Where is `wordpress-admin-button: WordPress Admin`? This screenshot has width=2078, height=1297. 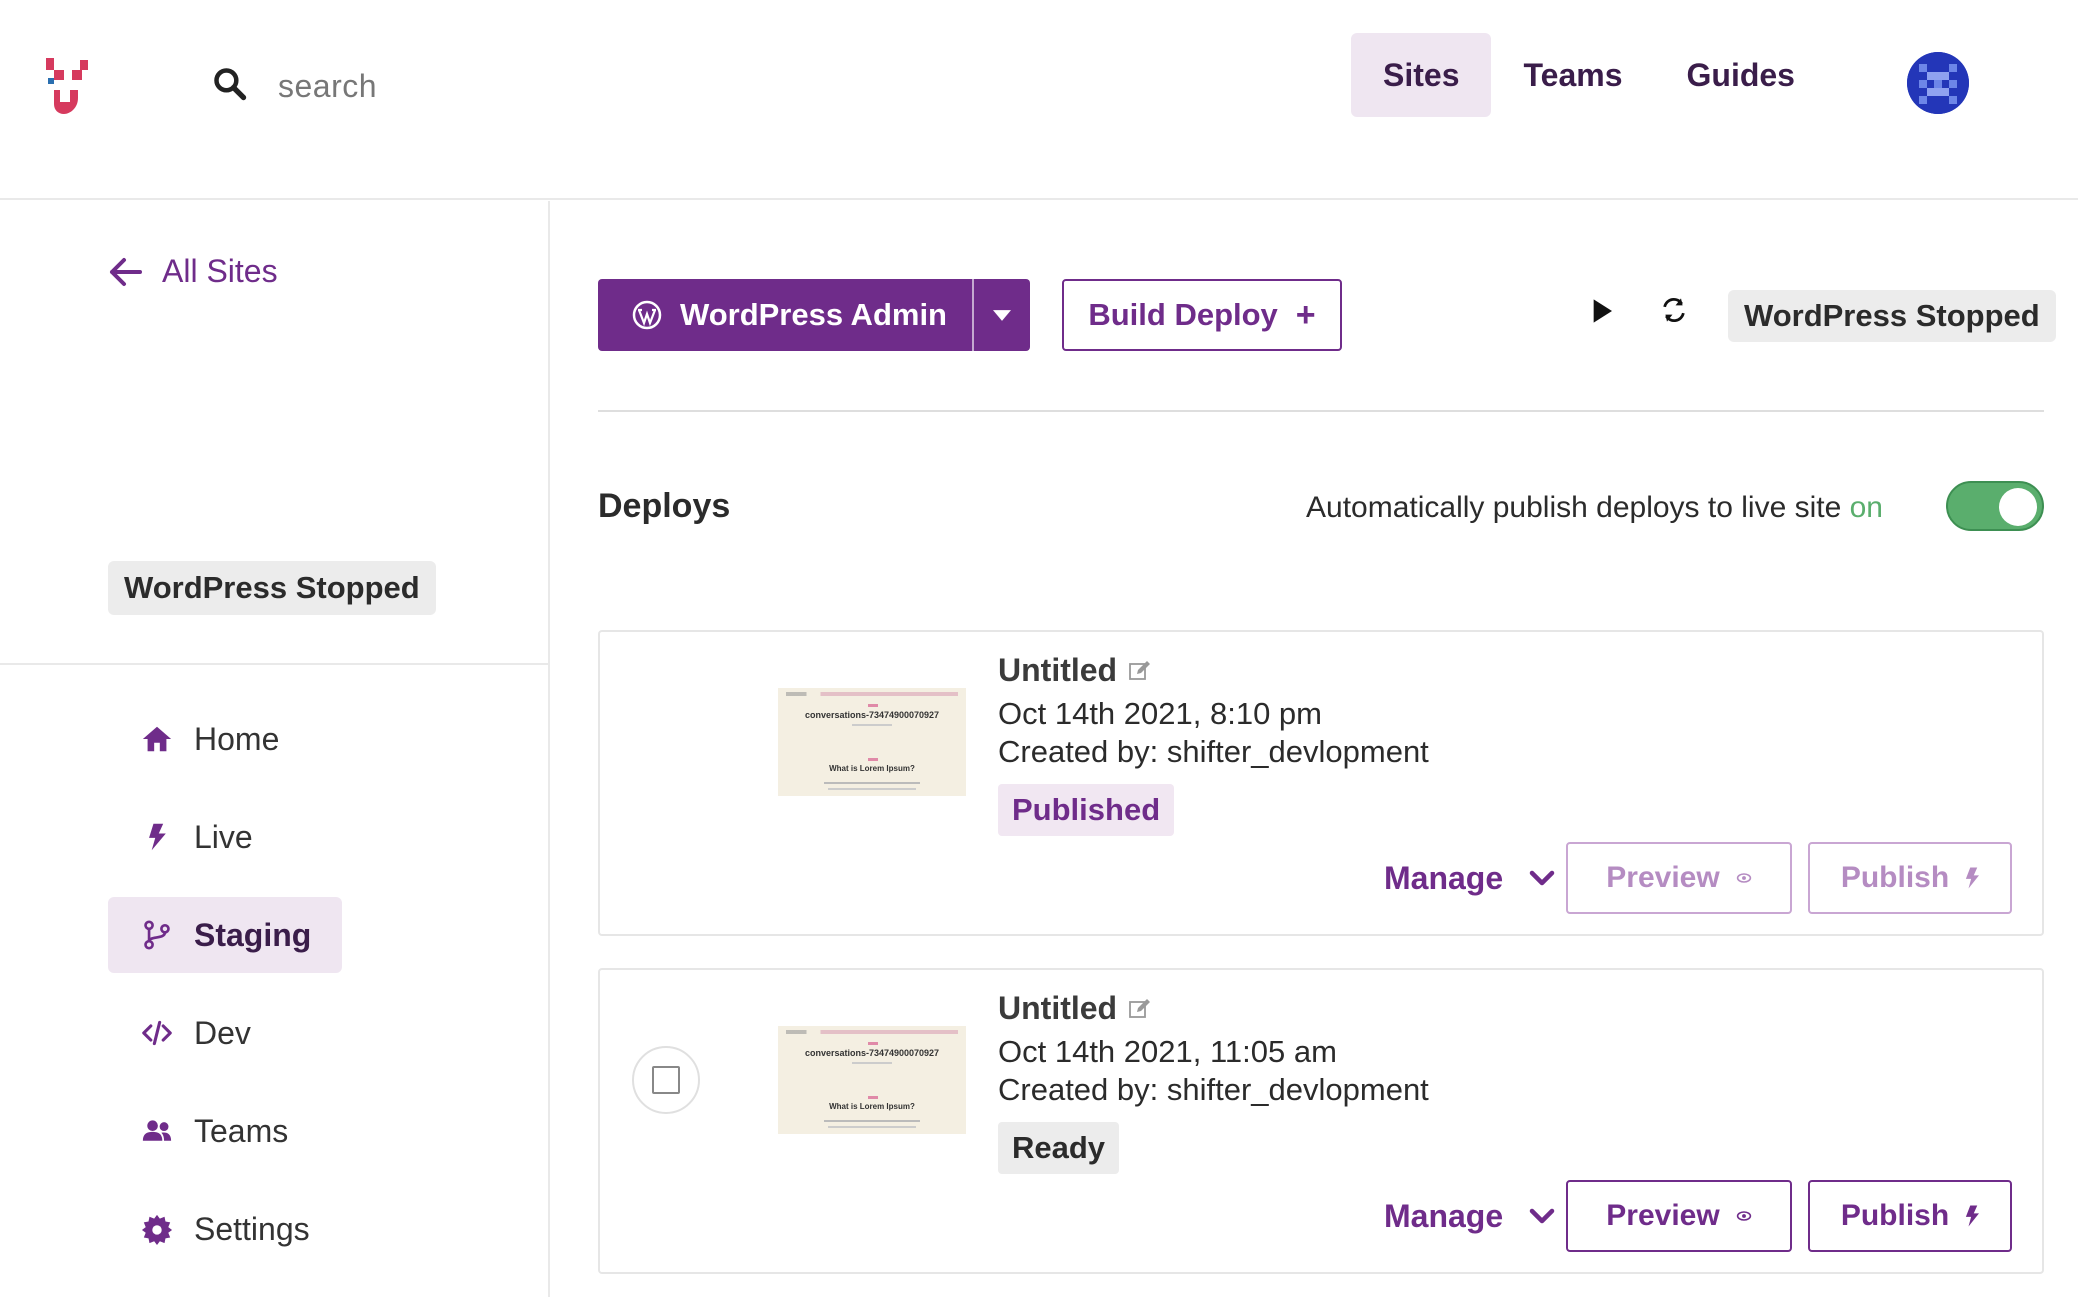
wordpress-admin-button: WordPress Admin is located at coordinates (785, 315).